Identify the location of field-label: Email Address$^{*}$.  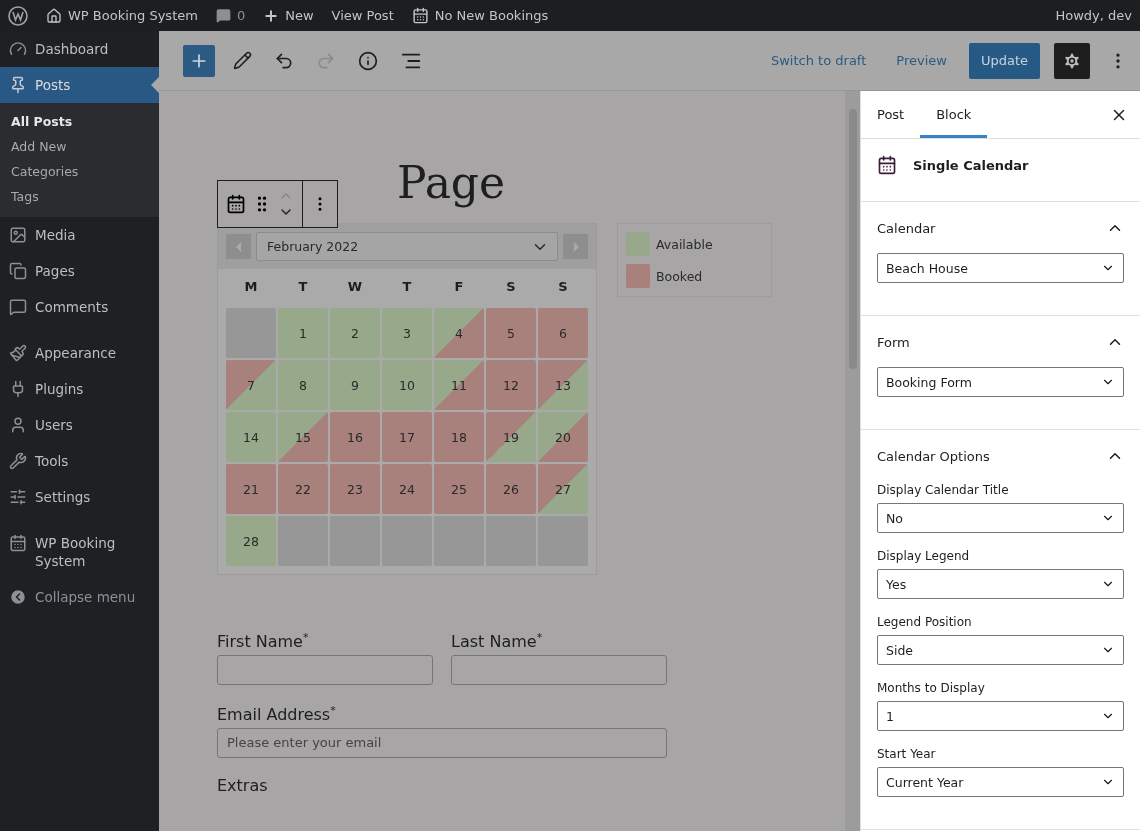
(277, 713).